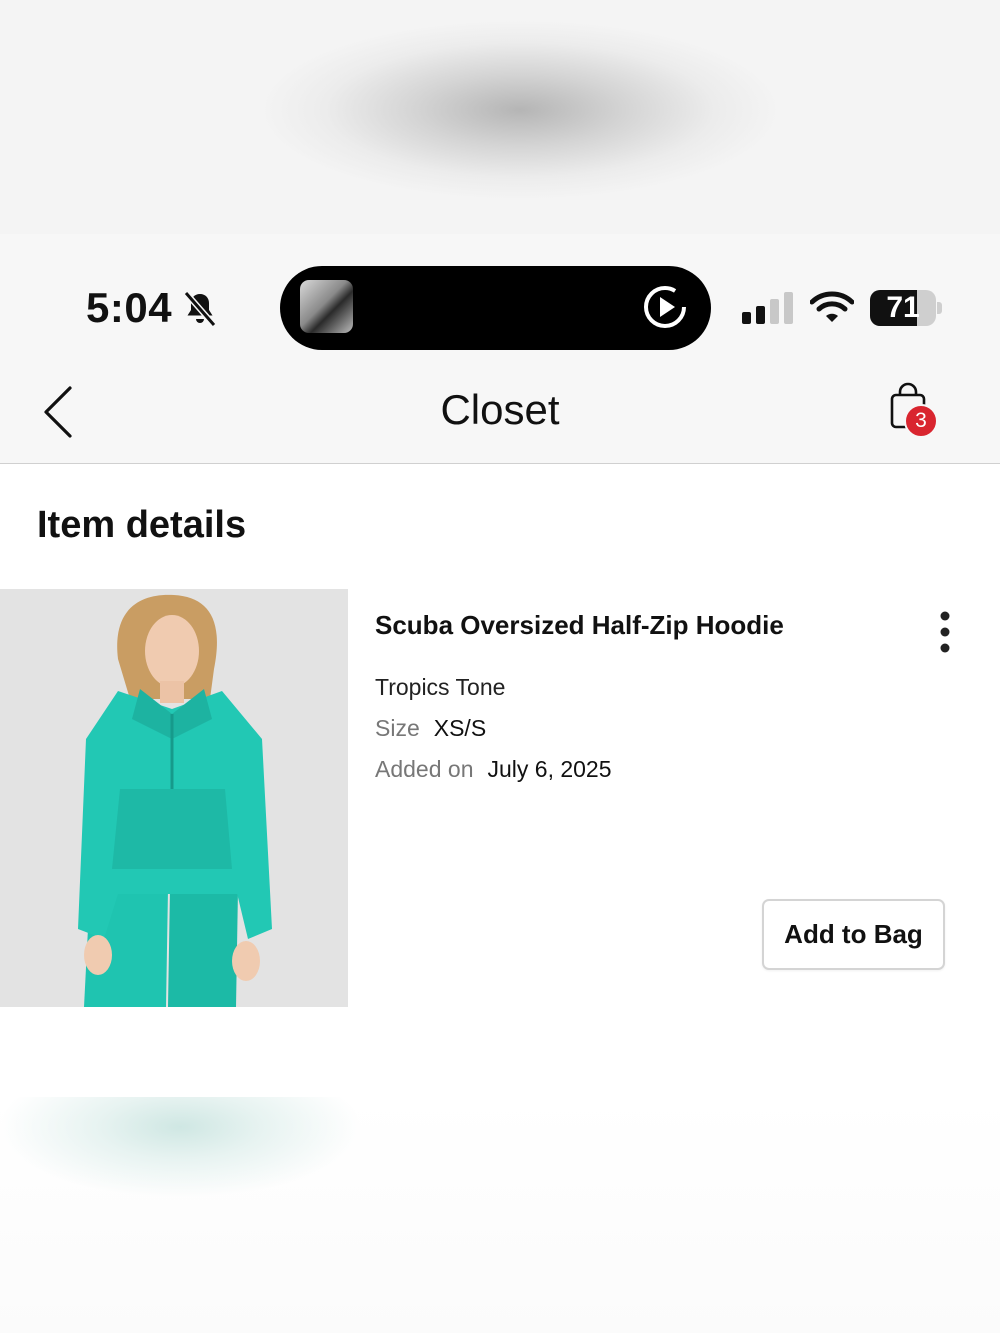 This screenshot has width=1000, height=1333. I want to click on added-on-value: July 6, 2025, so click(549, 769).